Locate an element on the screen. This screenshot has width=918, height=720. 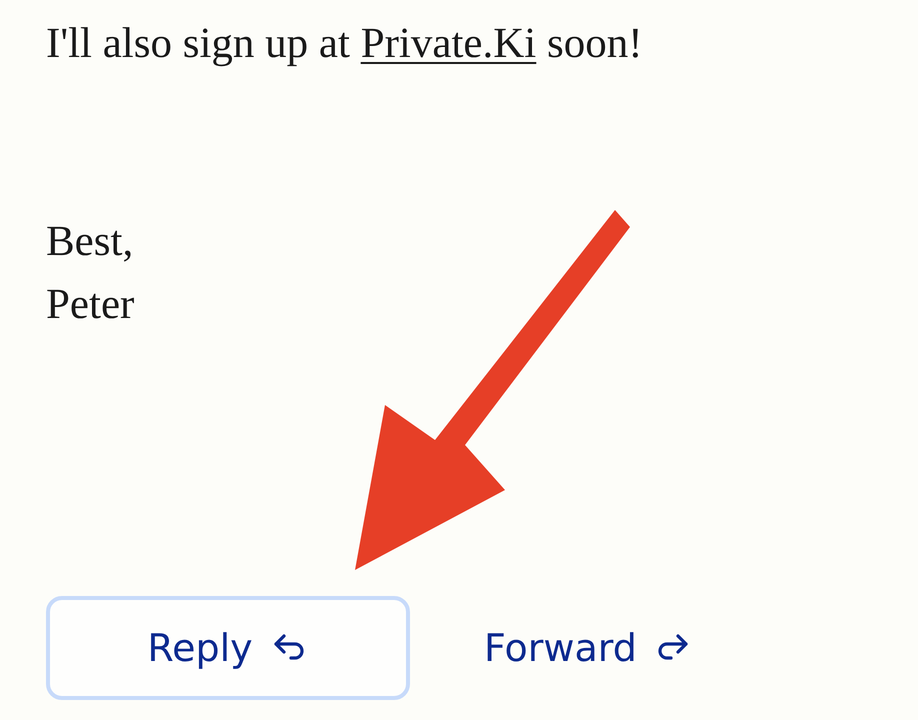
reply-button: Reply is located at coordinates (228, 648).